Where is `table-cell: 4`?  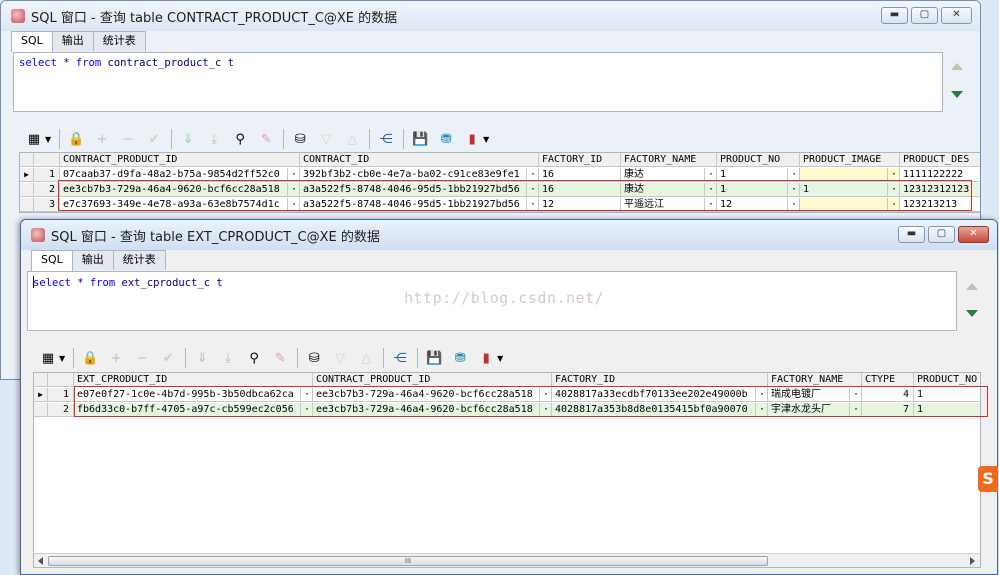
table-cell: 4 is located at coordinates (888, 395).